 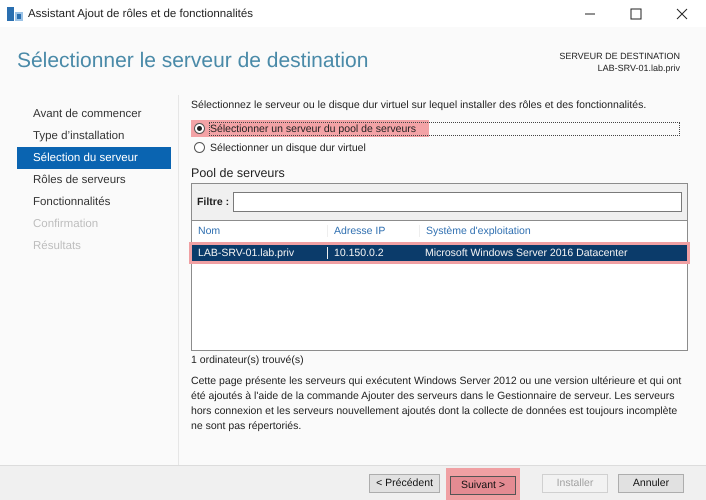 I want to click on step-item: Sélection du serveur, so click(x=94, y=158).